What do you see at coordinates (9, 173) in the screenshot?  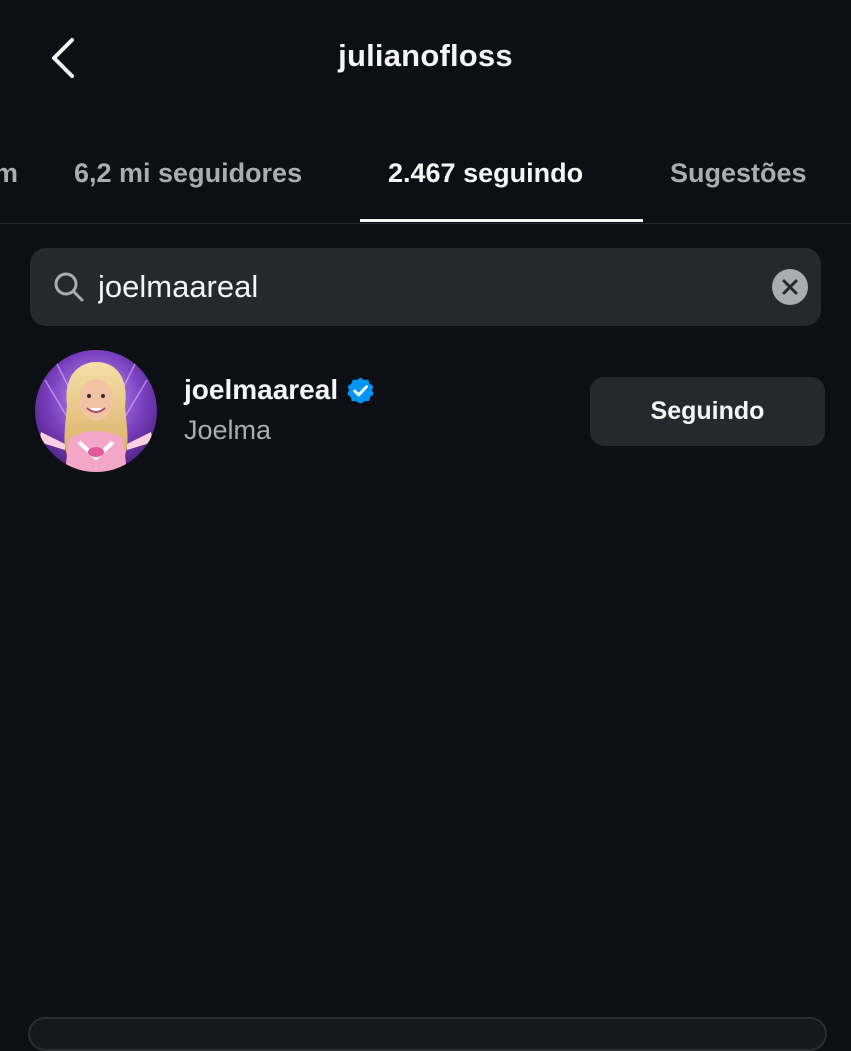 I see `tab-partial: m` at bounding box center [9, 173].